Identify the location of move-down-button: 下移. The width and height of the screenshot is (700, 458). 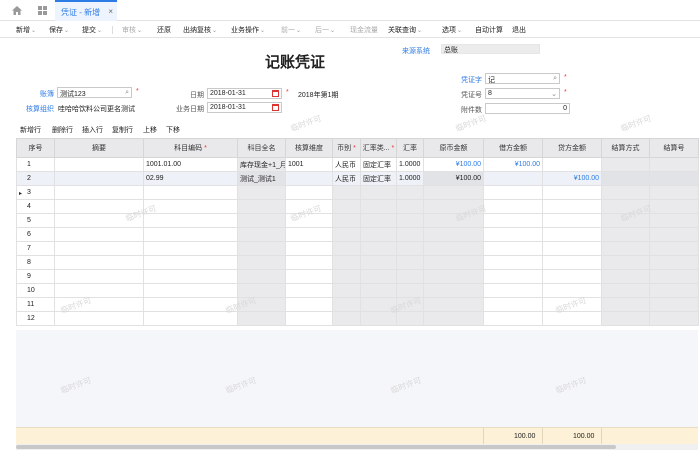
(173, 130).